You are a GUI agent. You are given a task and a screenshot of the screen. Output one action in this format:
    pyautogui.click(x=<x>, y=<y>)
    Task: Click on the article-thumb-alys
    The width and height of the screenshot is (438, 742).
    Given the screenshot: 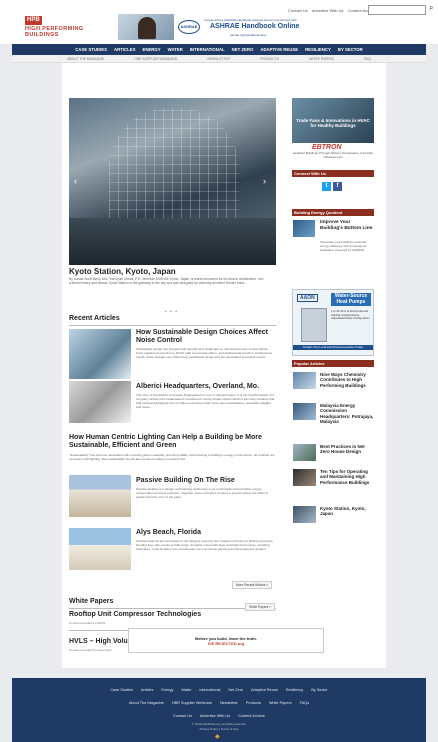 What is the action you would take?
    pyautogui.click(x=100, y=549)
    